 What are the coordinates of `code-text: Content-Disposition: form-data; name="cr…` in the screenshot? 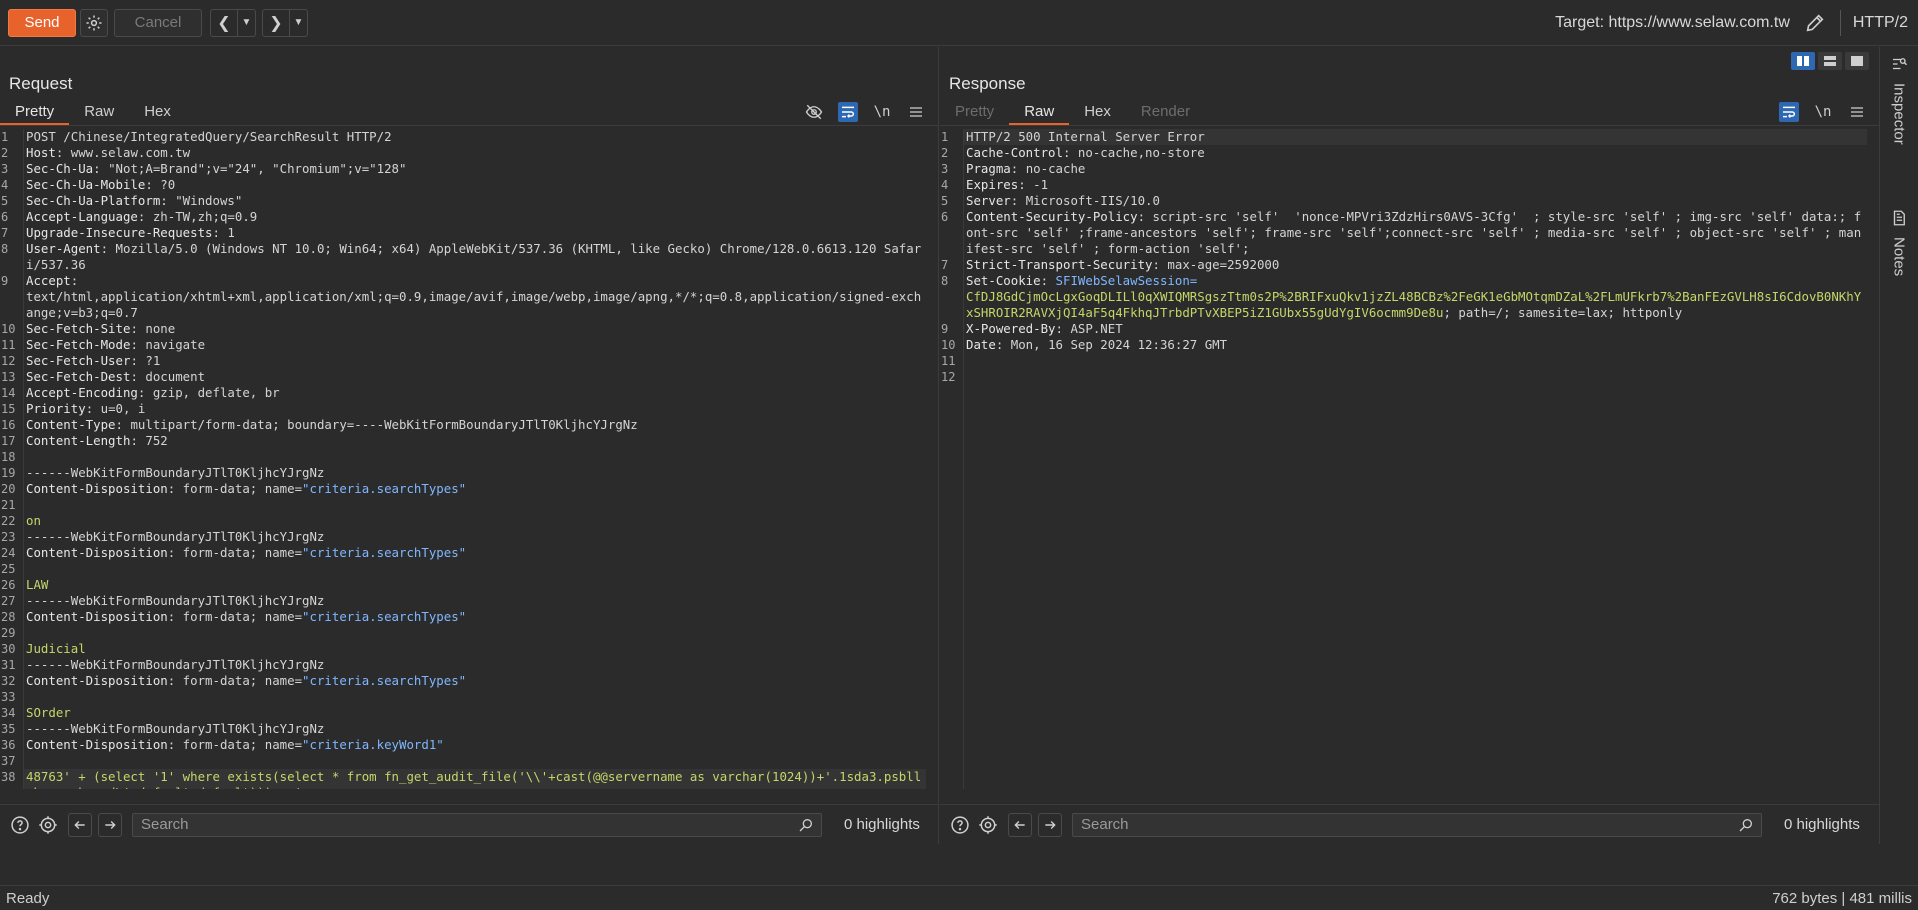 It's located at (475, 681).